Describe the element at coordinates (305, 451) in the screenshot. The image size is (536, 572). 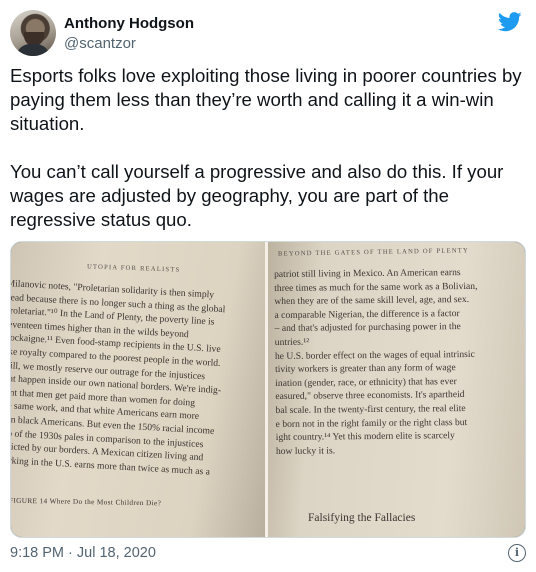
I see `text-line: how lucky it is.` at that location.